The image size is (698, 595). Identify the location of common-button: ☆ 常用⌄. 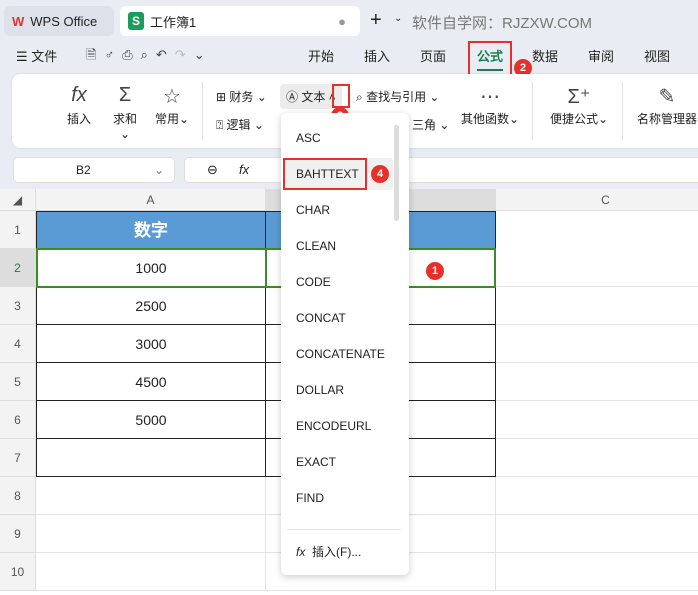
(172, 105).